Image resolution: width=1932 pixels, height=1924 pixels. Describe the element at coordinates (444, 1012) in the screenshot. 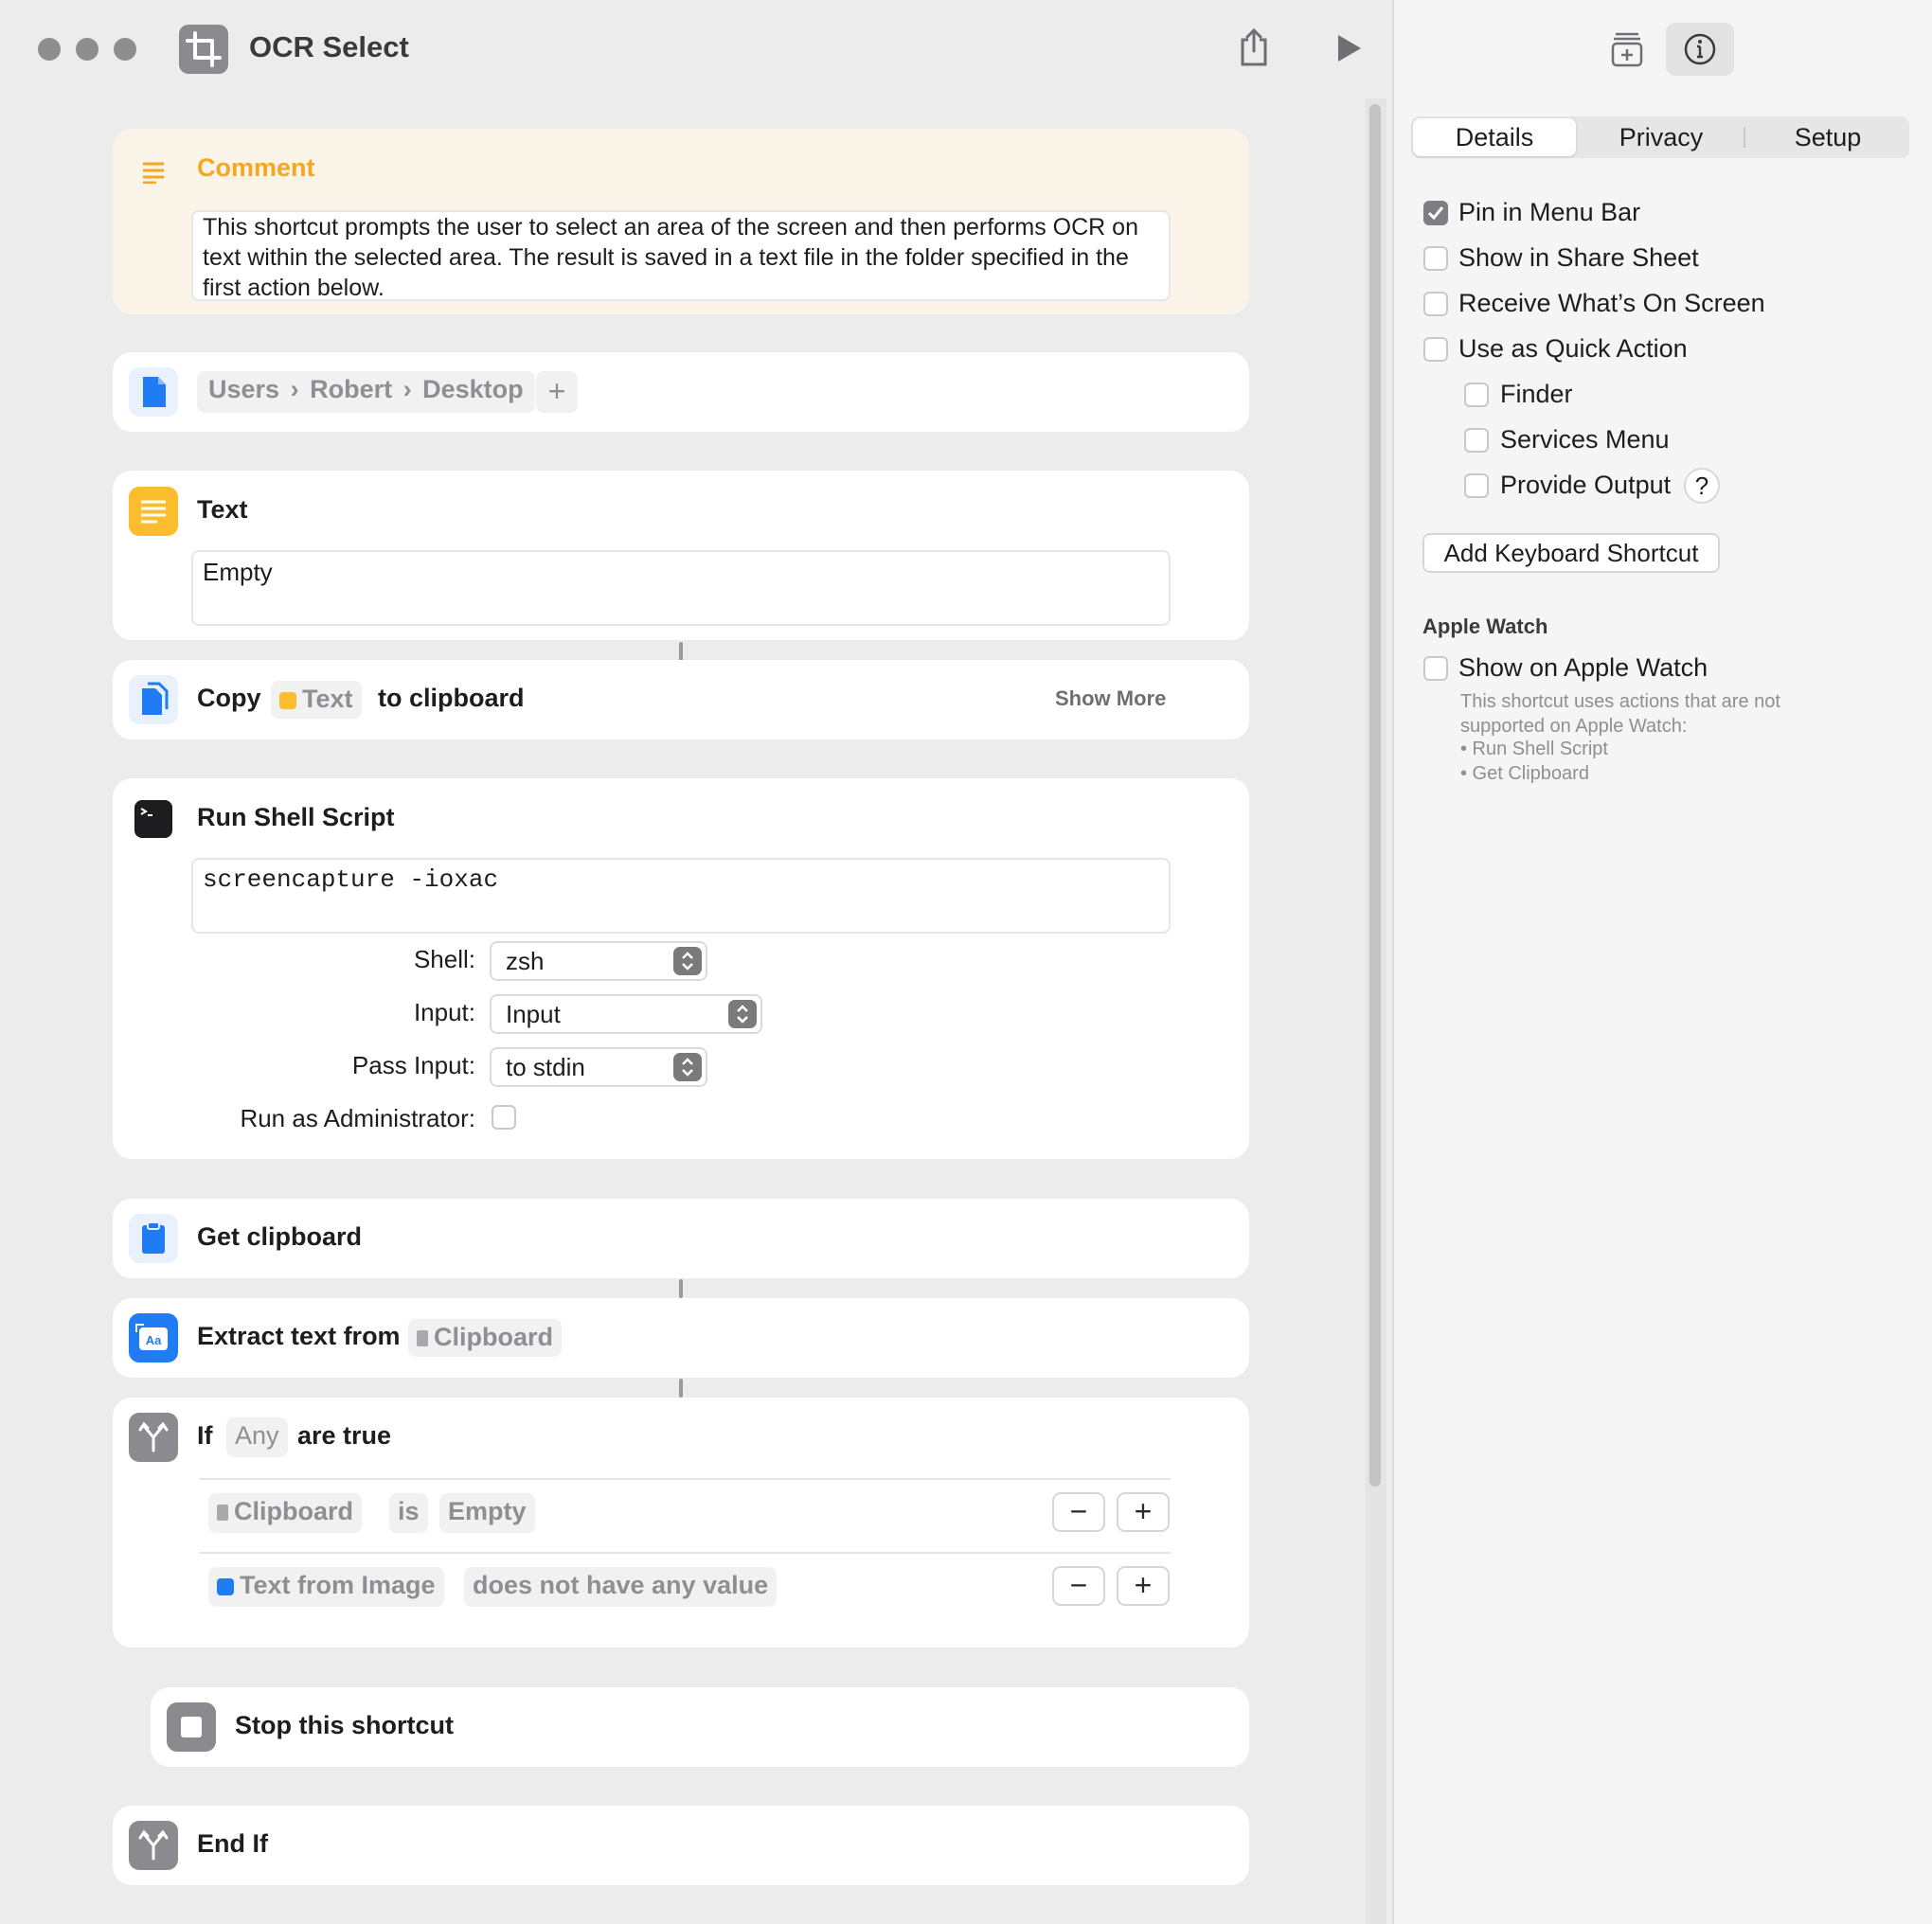

I see `input-label: Input:` at that location.